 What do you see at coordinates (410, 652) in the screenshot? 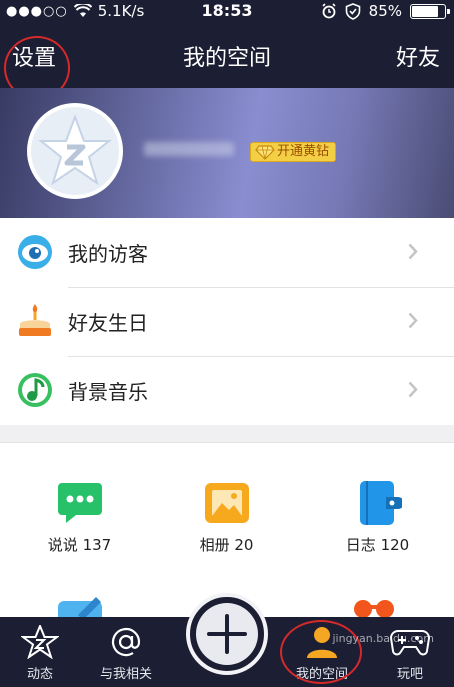
I see `tab-play: 玩吧` at bounding box center [410, 652].